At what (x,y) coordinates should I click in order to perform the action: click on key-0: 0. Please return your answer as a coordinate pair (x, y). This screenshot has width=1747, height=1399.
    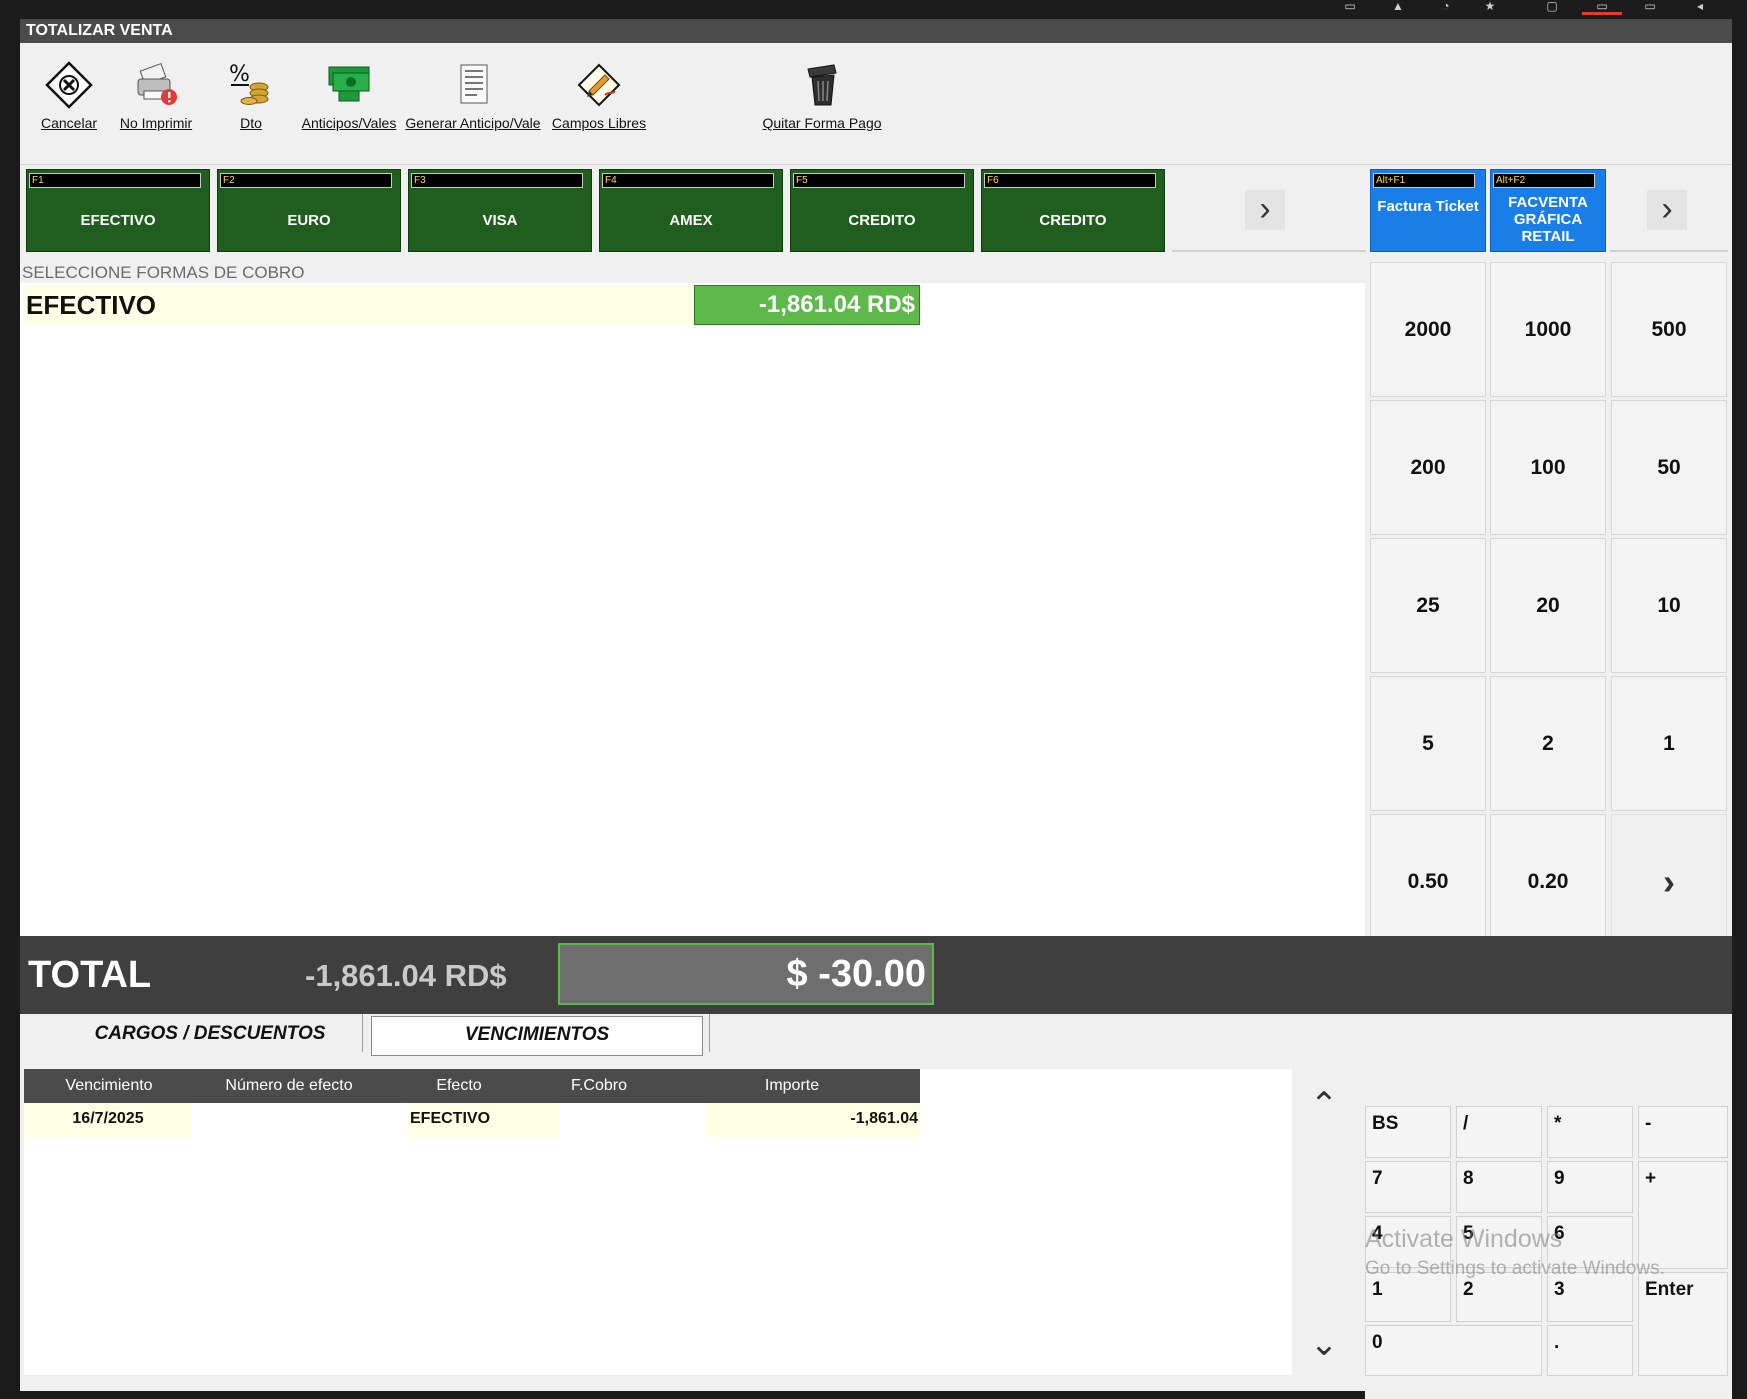
    Looking at the image, I should click on (1453, 1350).